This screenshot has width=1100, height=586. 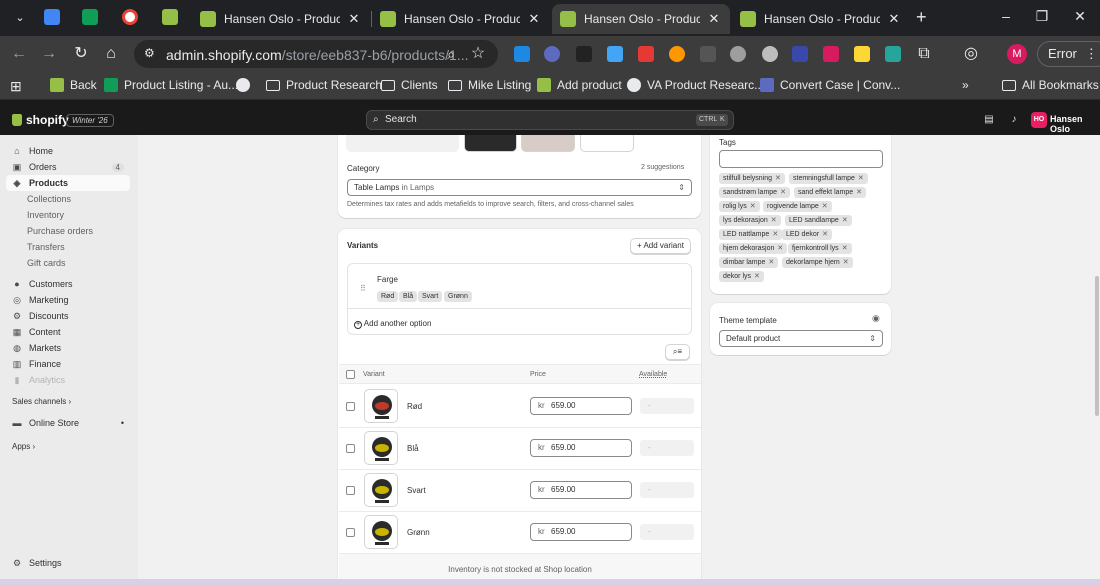 What do you see at coordinates (68, 423) in the screenshot?
I see `sidebar-item-online-store: ▬ Online Store •` at bounding box center [68, 423].